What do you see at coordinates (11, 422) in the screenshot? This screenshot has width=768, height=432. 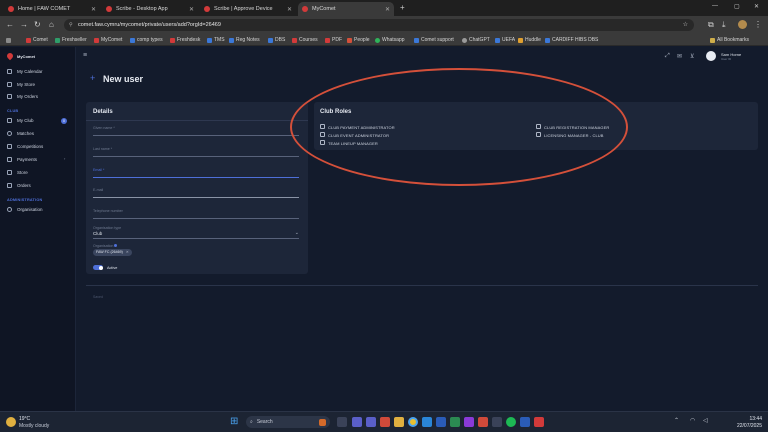 I see `weather-icon` at bounding box center [11, 422].